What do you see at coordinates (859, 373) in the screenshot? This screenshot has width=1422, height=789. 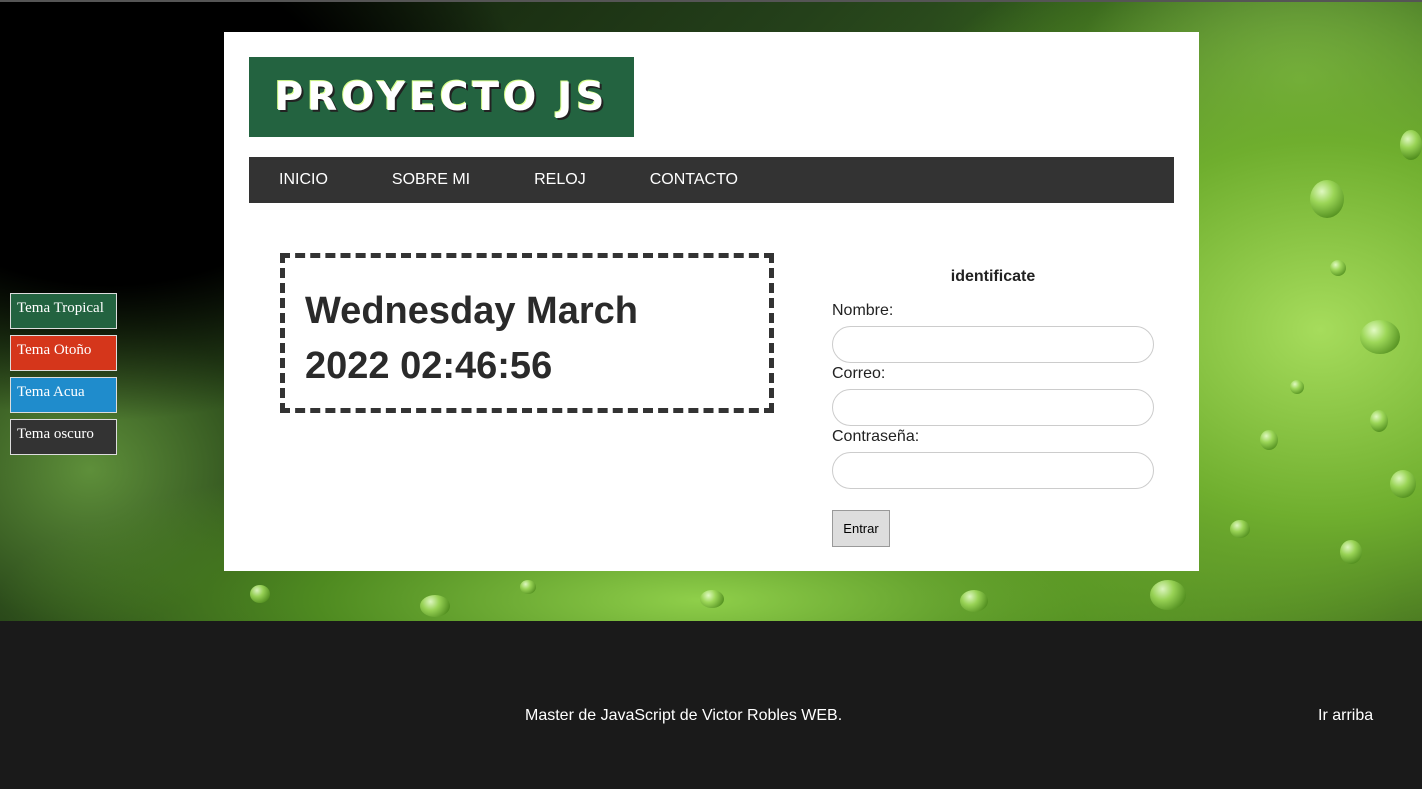 I see `email-label: Correo:` at bounding box center [859, 373].